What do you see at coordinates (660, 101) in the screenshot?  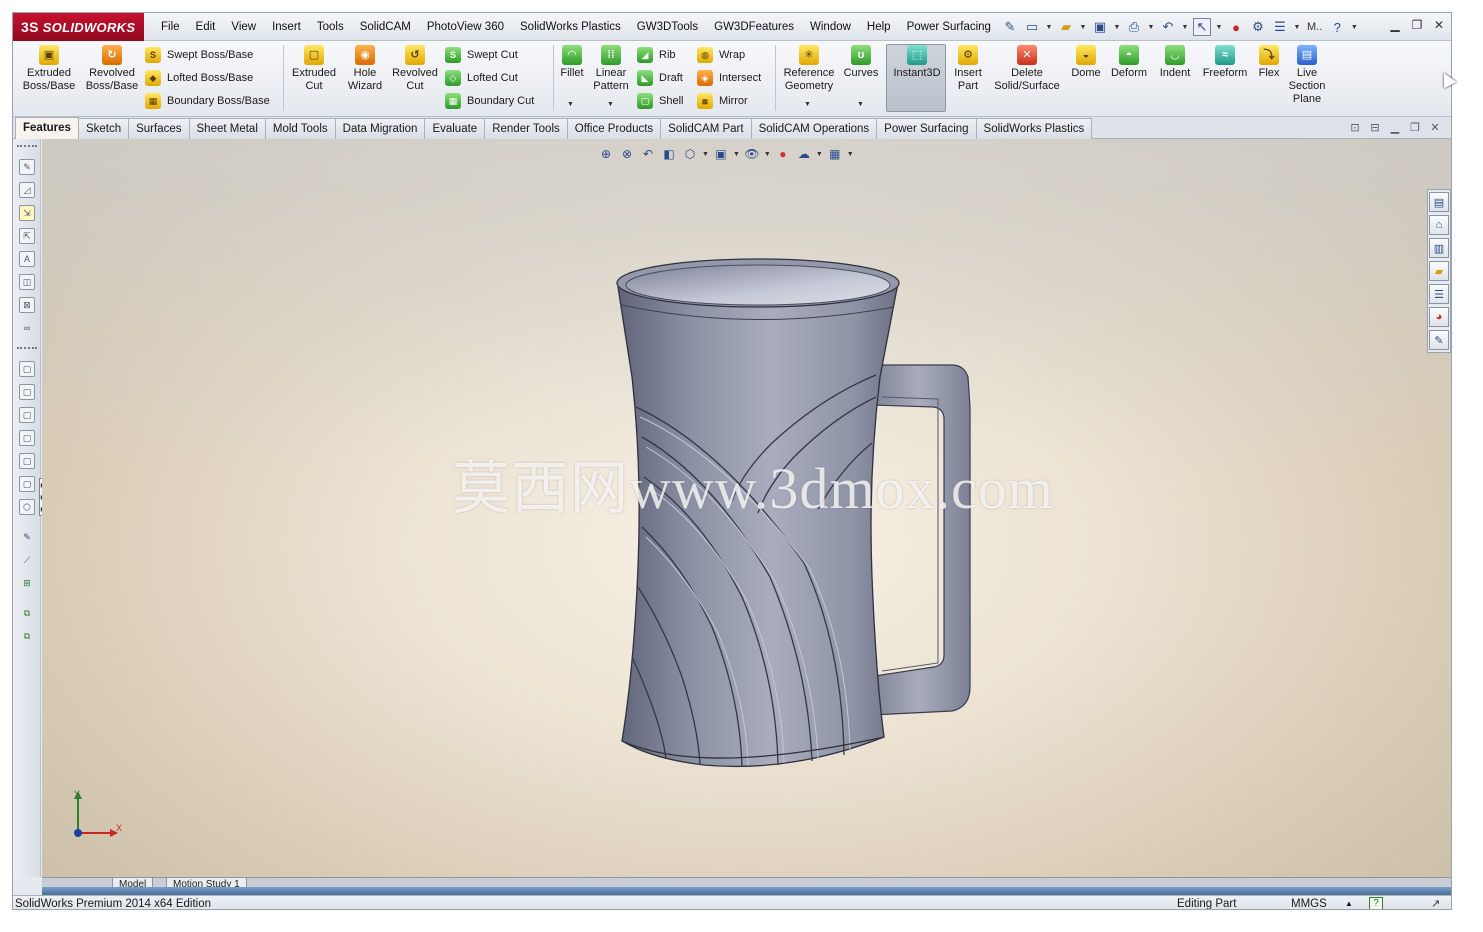 I see `shell-button: ▢ Shell` at bounding box center [660, 101].